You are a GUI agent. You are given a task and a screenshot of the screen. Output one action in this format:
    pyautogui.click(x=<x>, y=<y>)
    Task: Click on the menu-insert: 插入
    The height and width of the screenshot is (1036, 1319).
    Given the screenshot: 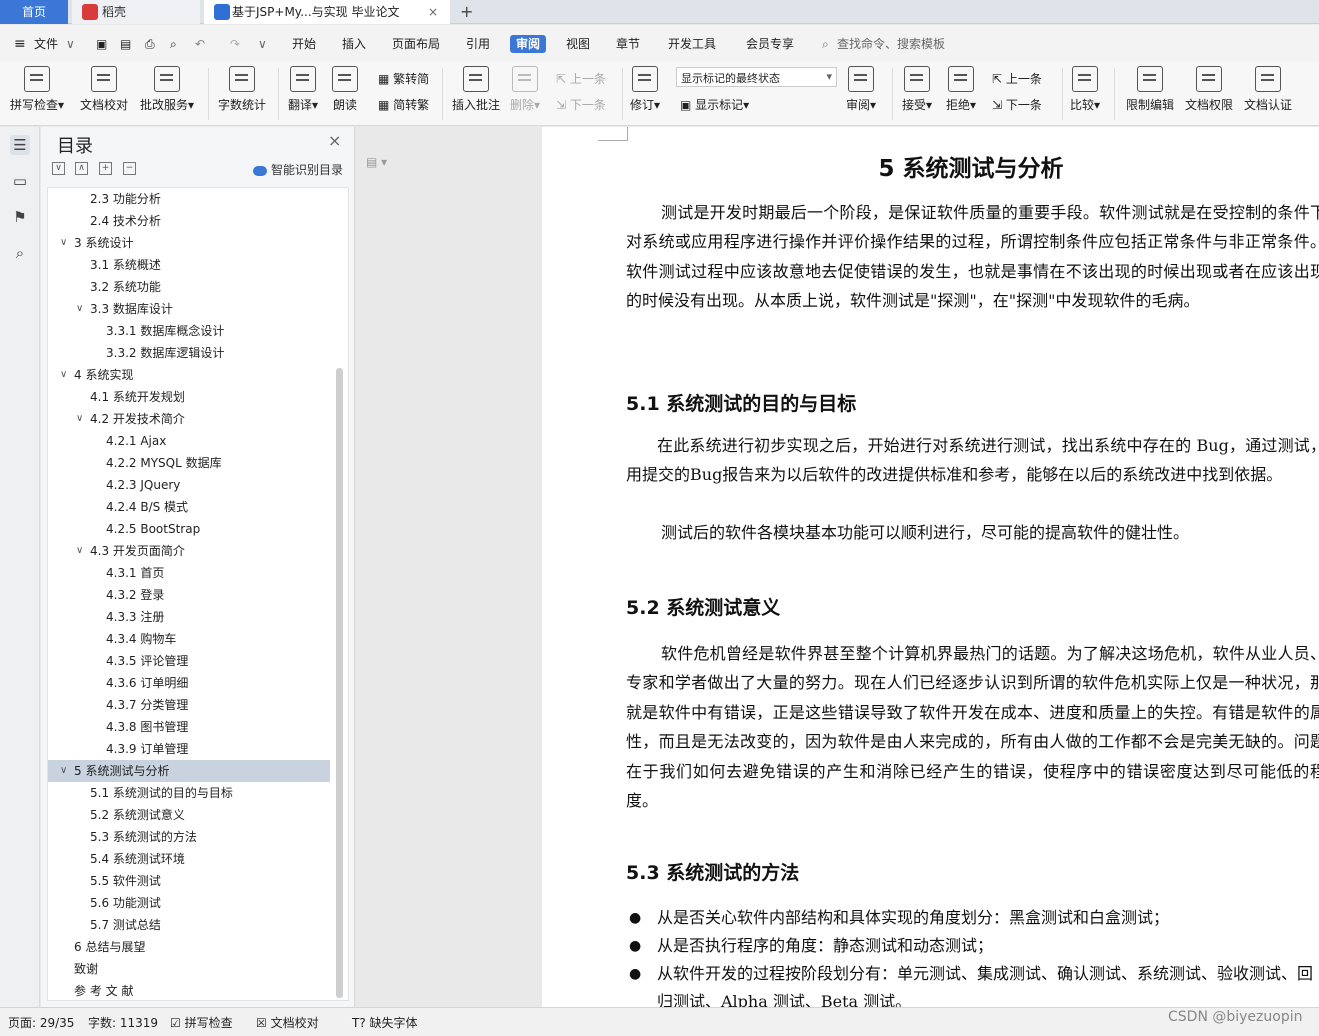 What is the action you would take?
    pyautogui.click(x=354, y=44)
    